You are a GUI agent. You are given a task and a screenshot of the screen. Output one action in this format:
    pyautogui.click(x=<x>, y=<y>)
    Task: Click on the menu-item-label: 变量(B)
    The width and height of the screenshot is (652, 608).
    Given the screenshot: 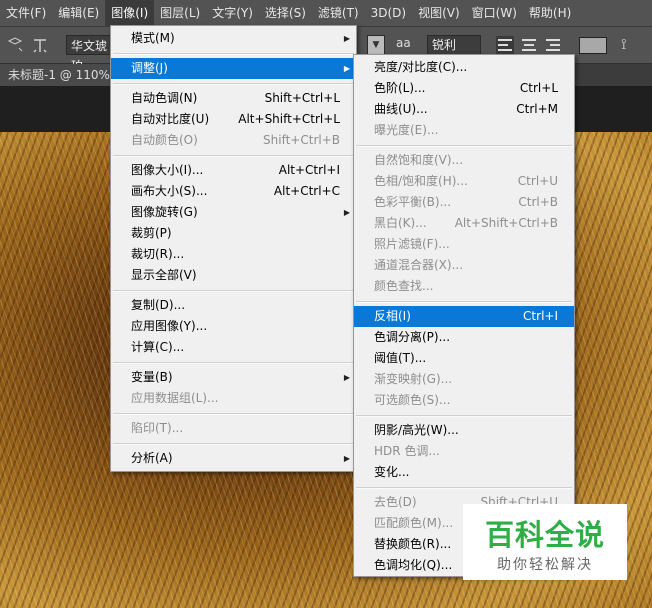 What is the action you would take?
    pyautogui.click(x=152, y=377)
    